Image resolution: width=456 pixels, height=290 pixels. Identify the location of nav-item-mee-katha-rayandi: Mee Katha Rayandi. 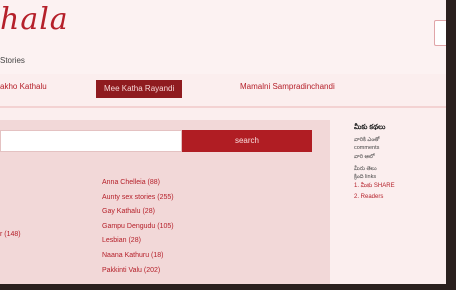
(139, 89).